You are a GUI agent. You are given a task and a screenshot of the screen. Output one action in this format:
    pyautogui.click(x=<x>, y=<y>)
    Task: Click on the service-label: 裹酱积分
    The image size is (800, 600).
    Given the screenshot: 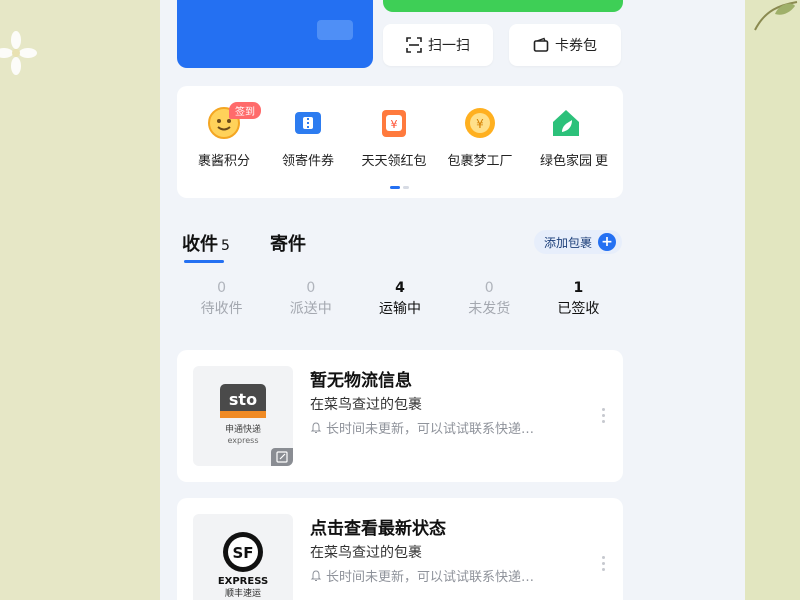 What is the action you would take?
    pyautogui.click(x=223, y=161)
    